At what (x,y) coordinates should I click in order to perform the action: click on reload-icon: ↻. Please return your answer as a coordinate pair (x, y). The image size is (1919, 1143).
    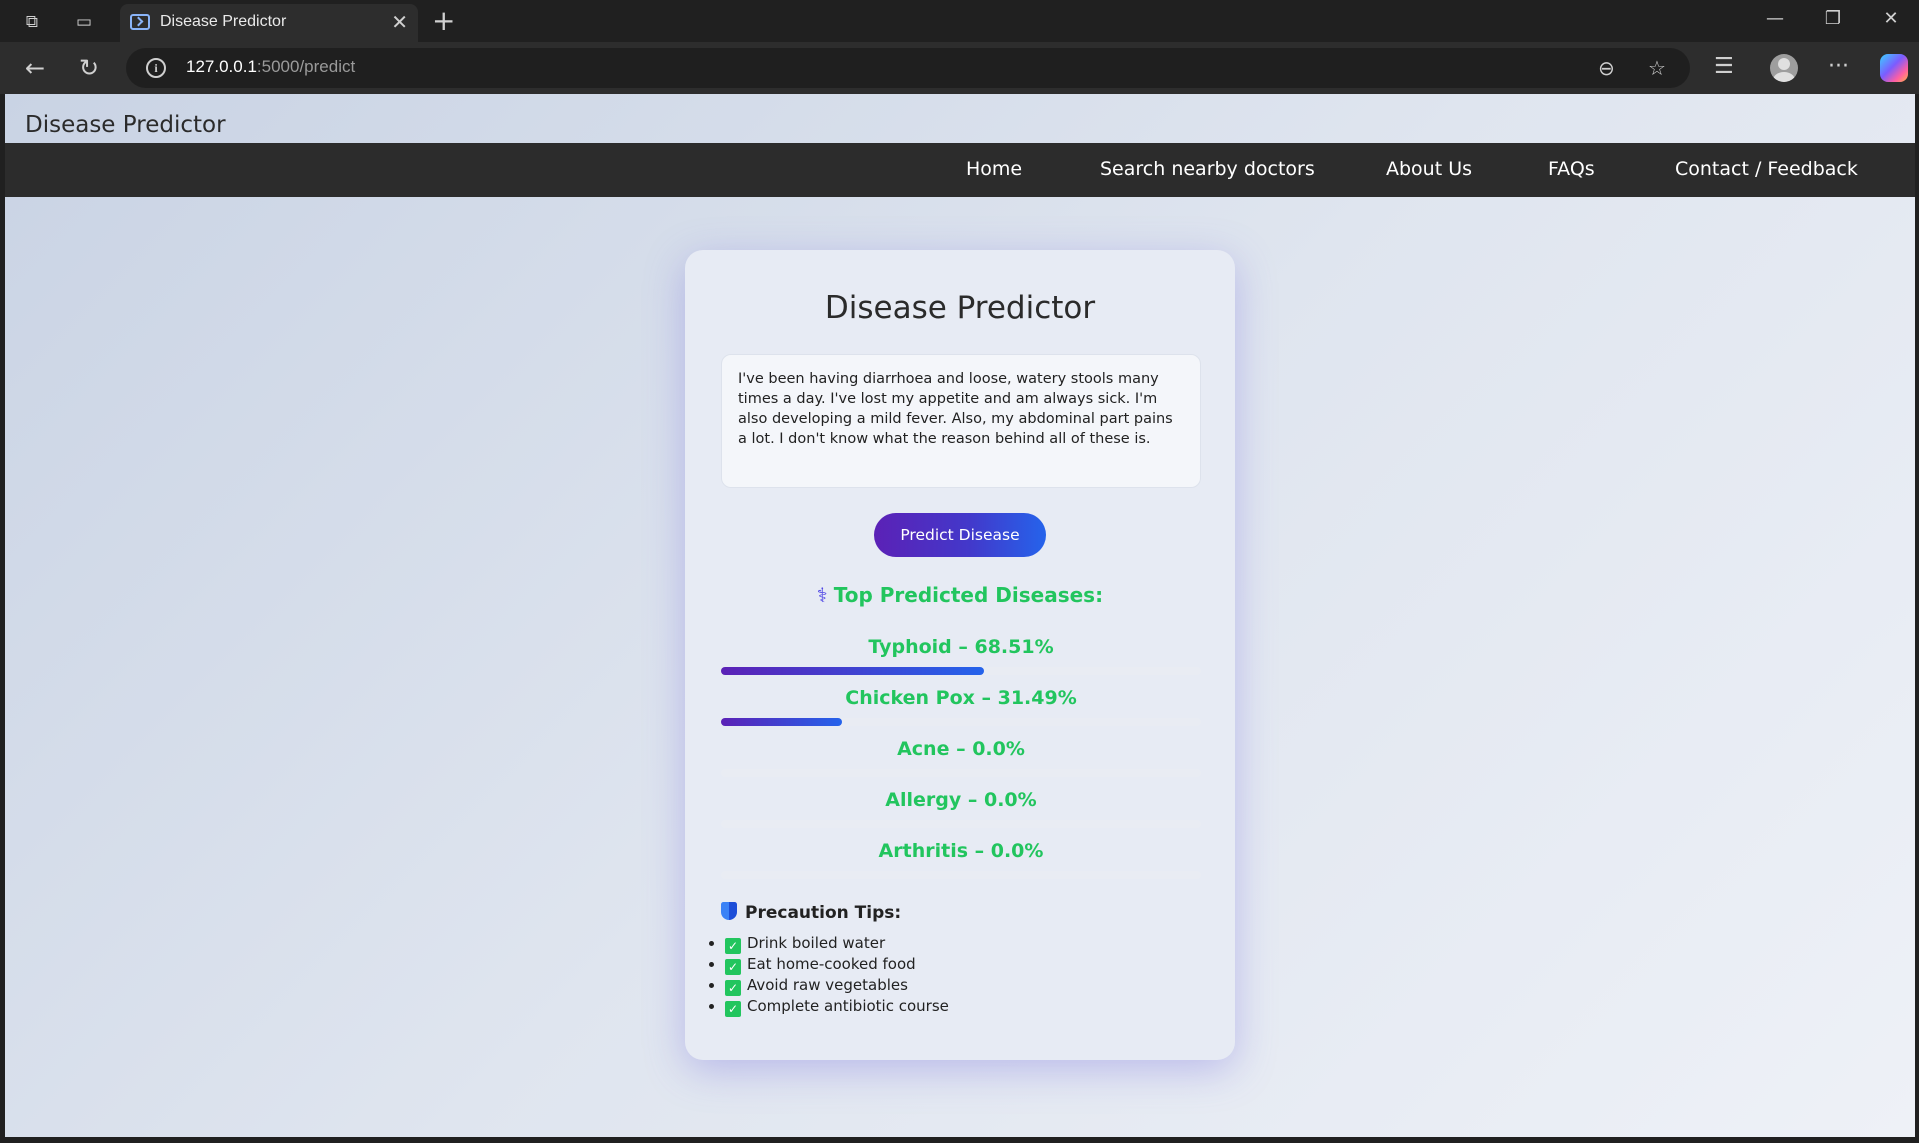
    Looking at the image, I should click on (89, 68).